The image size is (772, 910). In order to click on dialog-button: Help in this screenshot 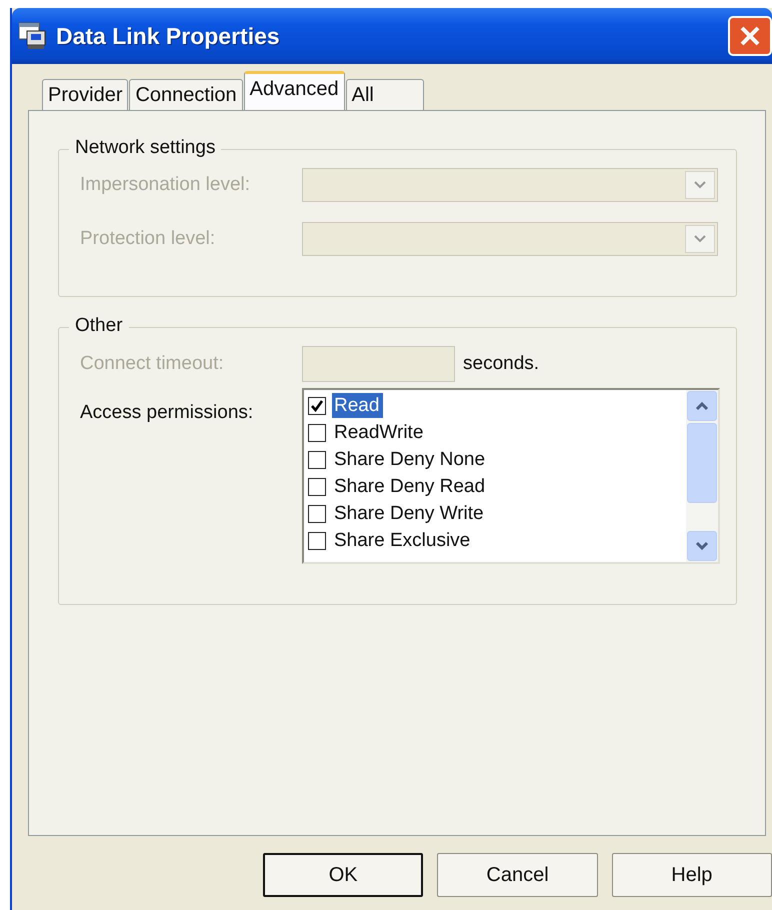, I will do `click(692, 875)`.